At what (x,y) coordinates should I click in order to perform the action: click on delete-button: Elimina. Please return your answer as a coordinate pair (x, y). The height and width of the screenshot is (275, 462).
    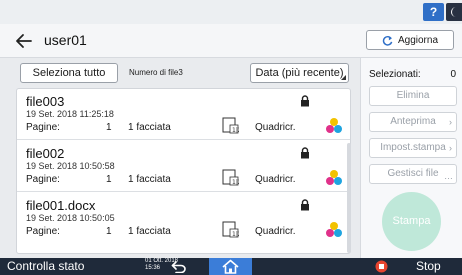
    Looking at the image, I should click on (413, 96).